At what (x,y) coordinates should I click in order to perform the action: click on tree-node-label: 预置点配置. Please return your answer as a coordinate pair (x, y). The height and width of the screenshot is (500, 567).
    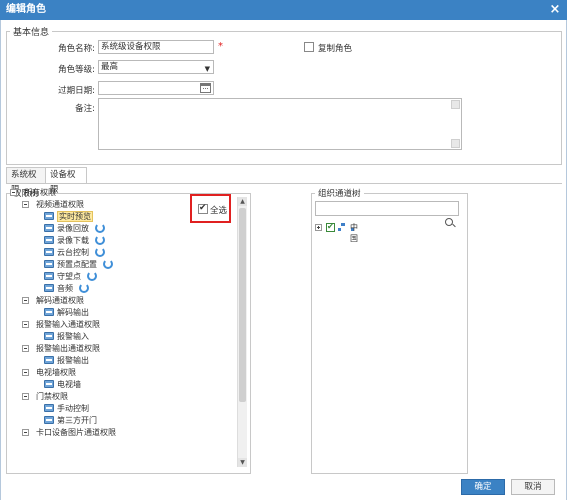
    Looking at the image, I should click on (77, 264).